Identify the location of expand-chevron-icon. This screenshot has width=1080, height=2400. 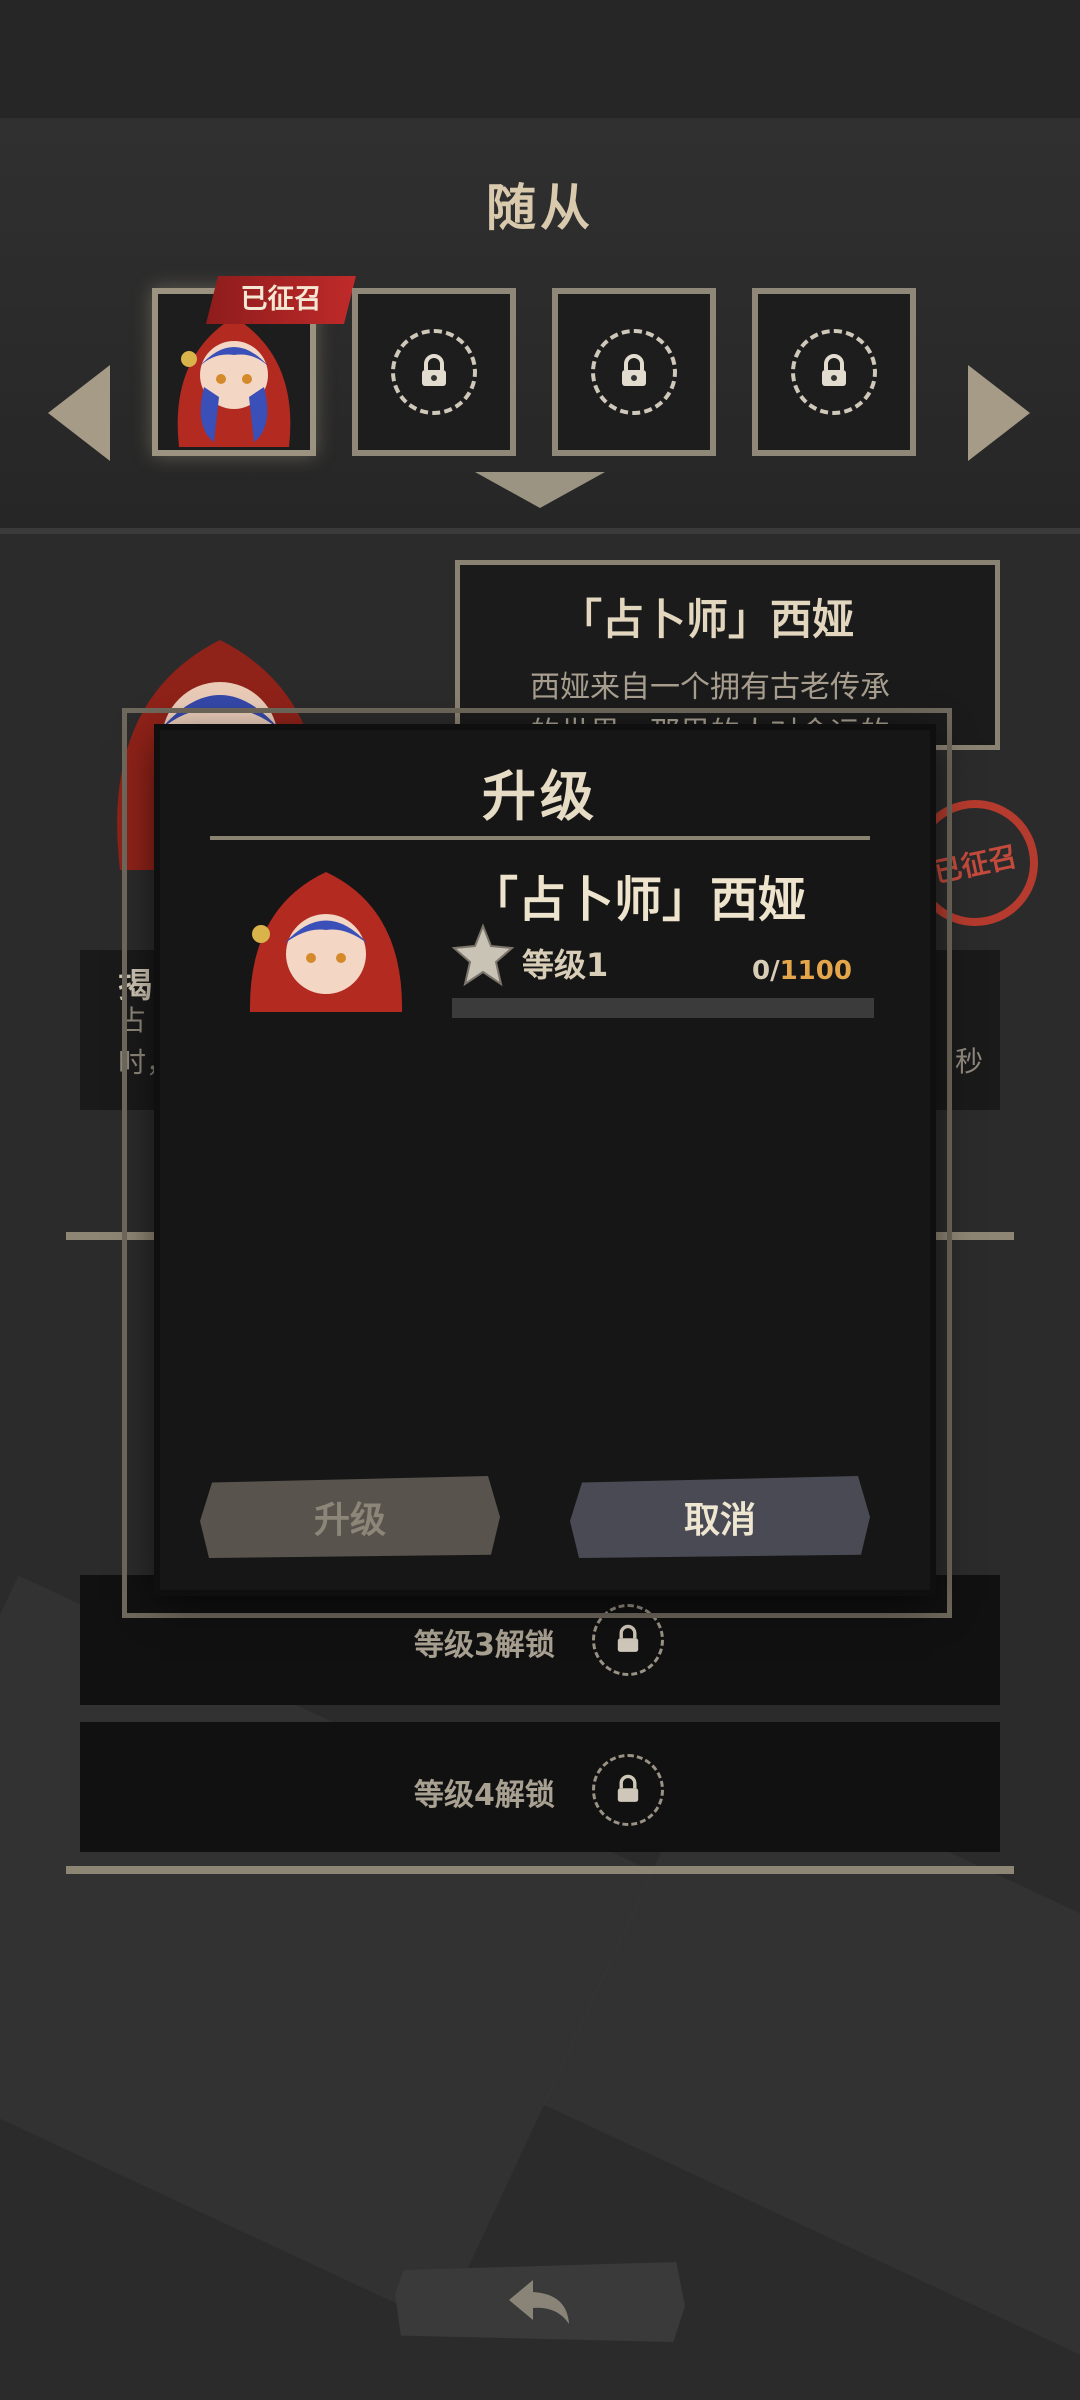
(540, 490).